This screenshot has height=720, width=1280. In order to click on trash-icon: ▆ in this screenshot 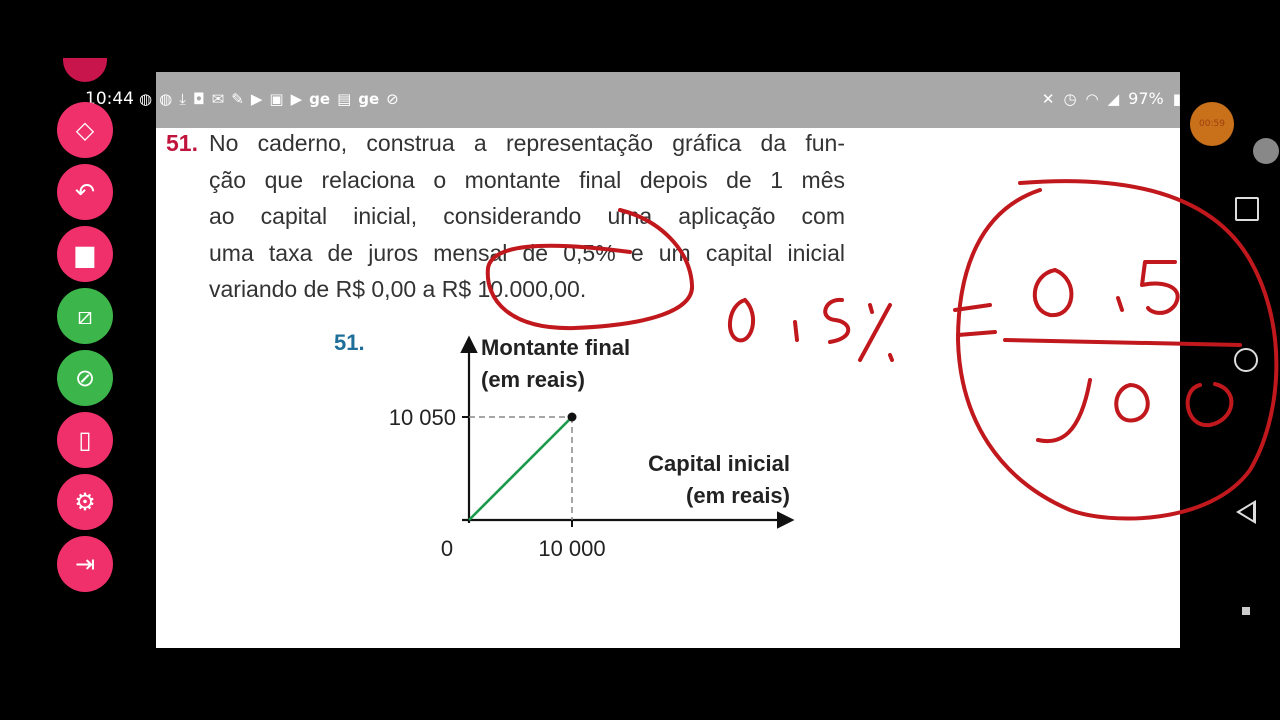, I will do `click(85, 254)`.